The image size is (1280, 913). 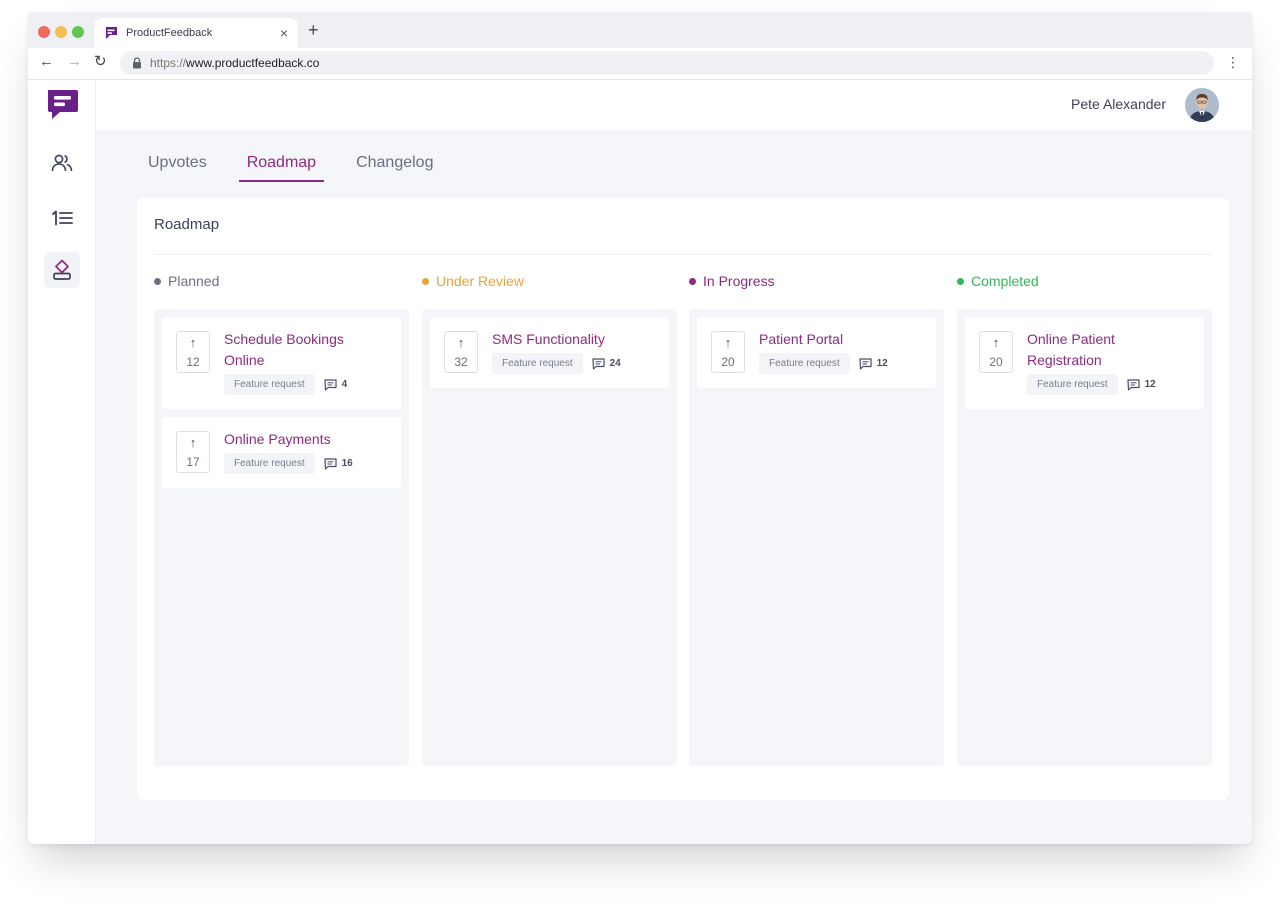 I want to click on avatar, so click(x=1202, y=105).